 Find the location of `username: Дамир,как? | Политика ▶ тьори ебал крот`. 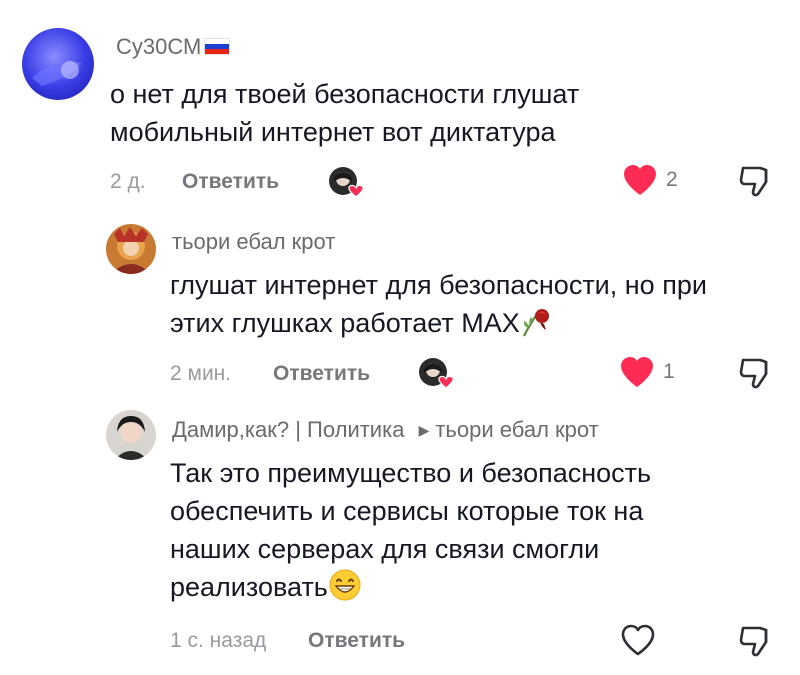

username: Дамир,как? | Политика ▶ тьори ебал крот is located at coordinates (385, 430).